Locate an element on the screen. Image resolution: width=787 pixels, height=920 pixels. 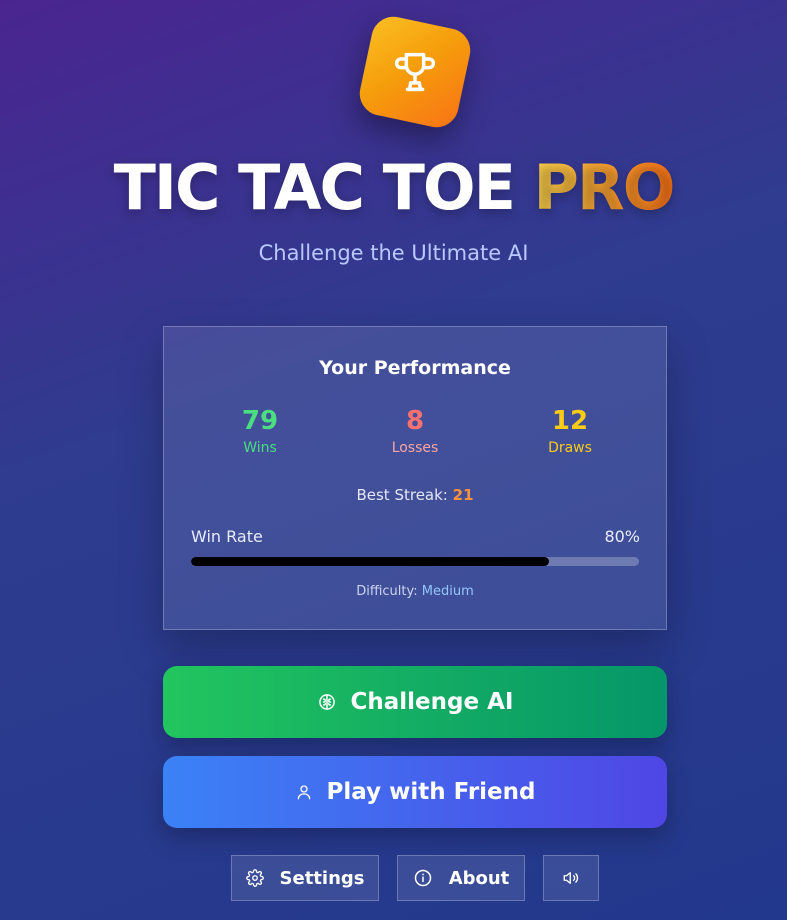
performance-heading: Your Performance is located at coordinates (415, 368).